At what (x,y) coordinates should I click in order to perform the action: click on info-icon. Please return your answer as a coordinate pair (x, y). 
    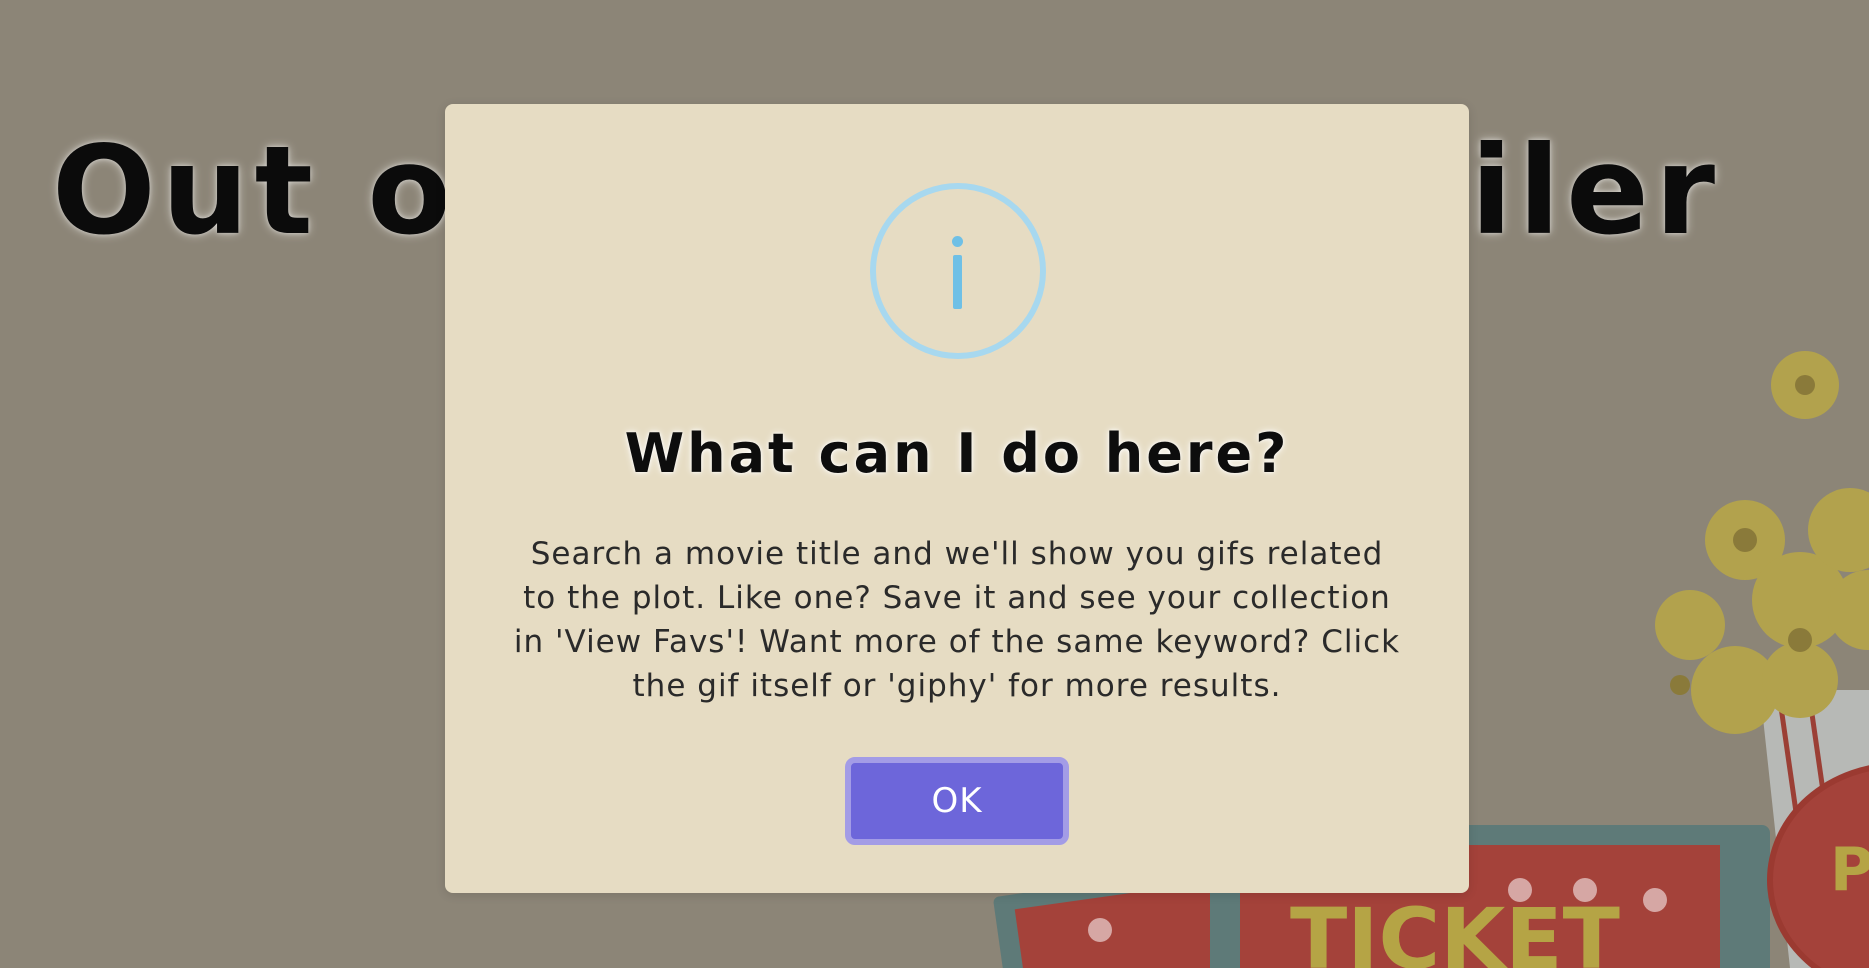
    Looking at the image, I should click on (958, 271).